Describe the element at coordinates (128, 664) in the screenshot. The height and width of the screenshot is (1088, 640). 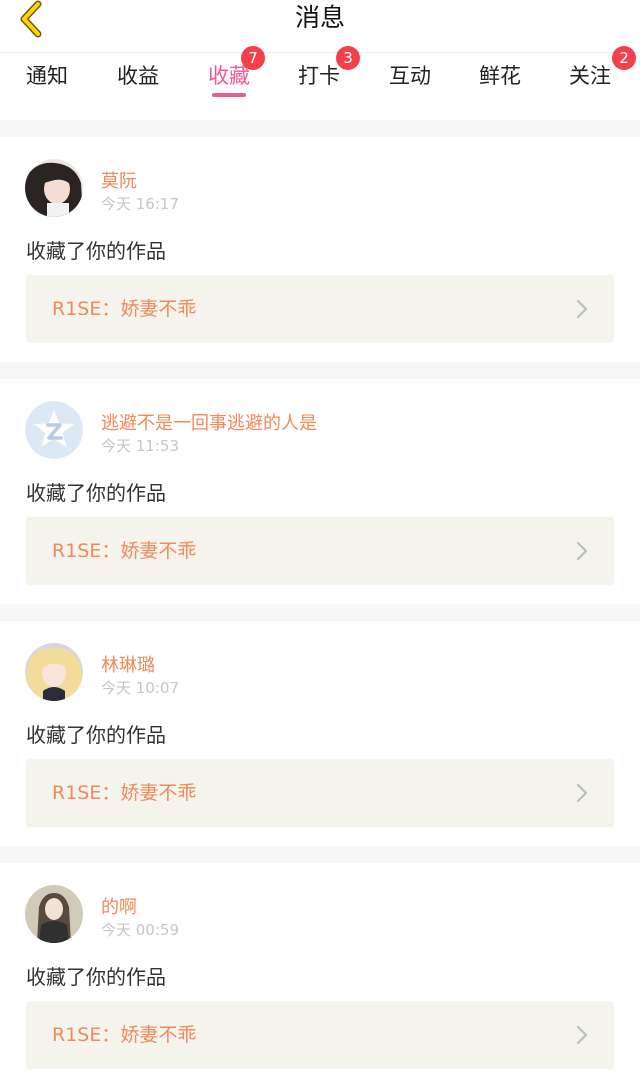
I see `username: 林琳璐` at that location.